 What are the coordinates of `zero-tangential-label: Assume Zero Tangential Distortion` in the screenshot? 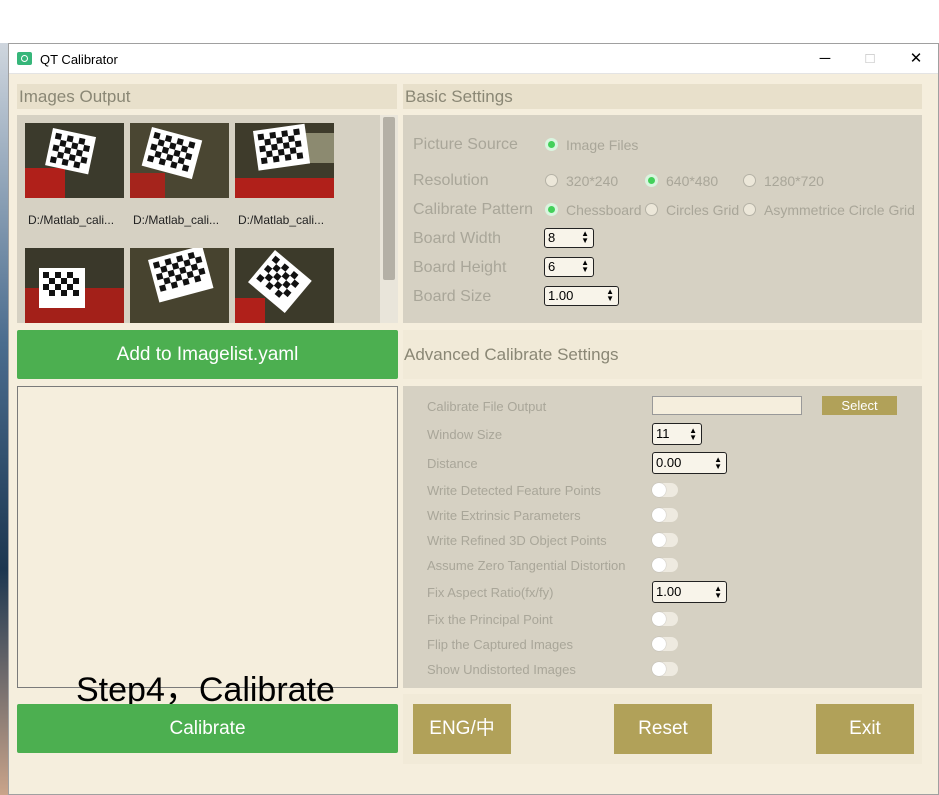 It's located at (526, 565).